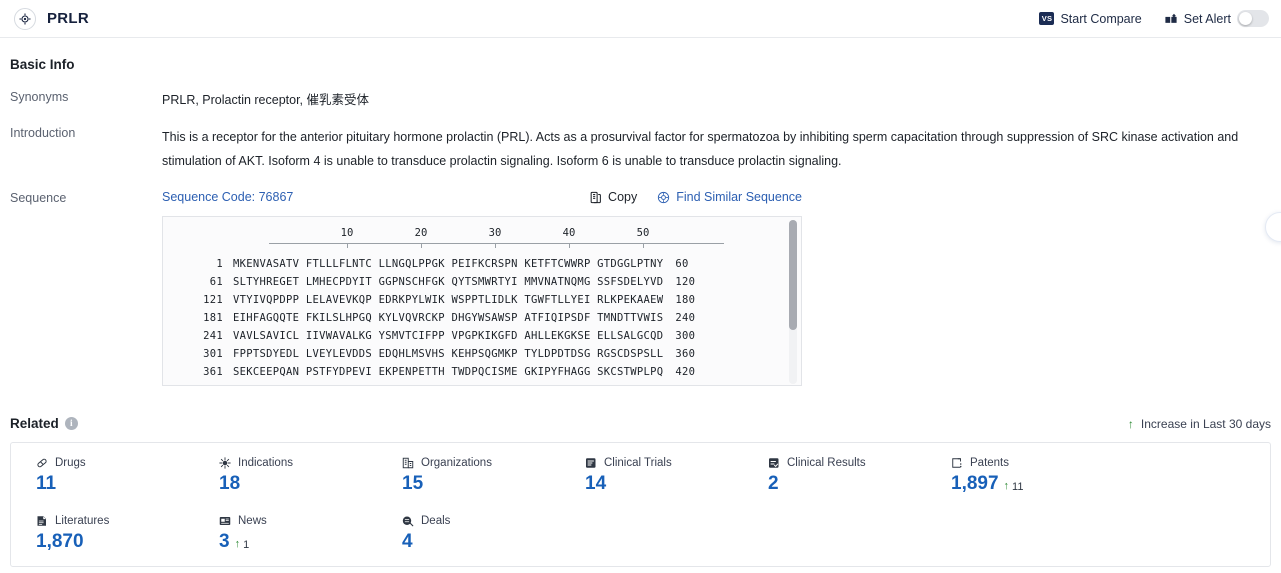 The width and height of the screenshot is (1281, 573). I want to click on card-header: Drugs, so click(115, 463).